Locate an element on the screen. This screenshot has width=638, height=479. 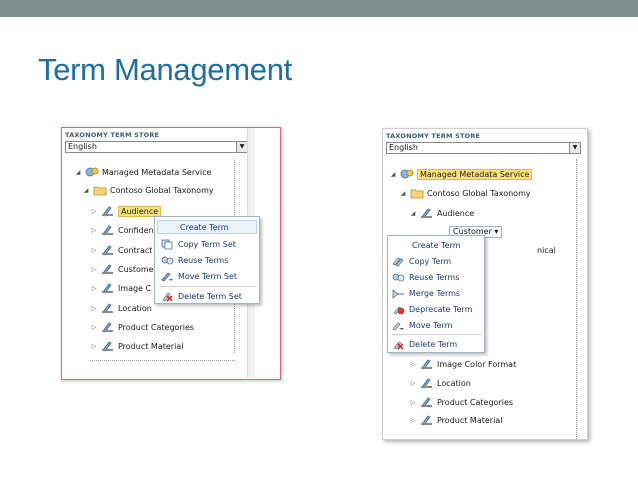
menu-separator is located at coordinates (208, 286).